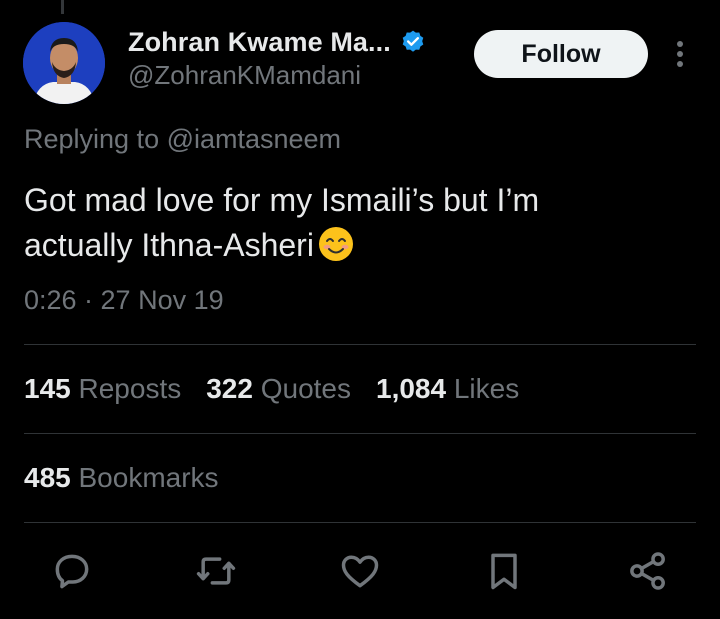 The image size is (720, 619). I want to click on divider-bottom, so click(360, 522).